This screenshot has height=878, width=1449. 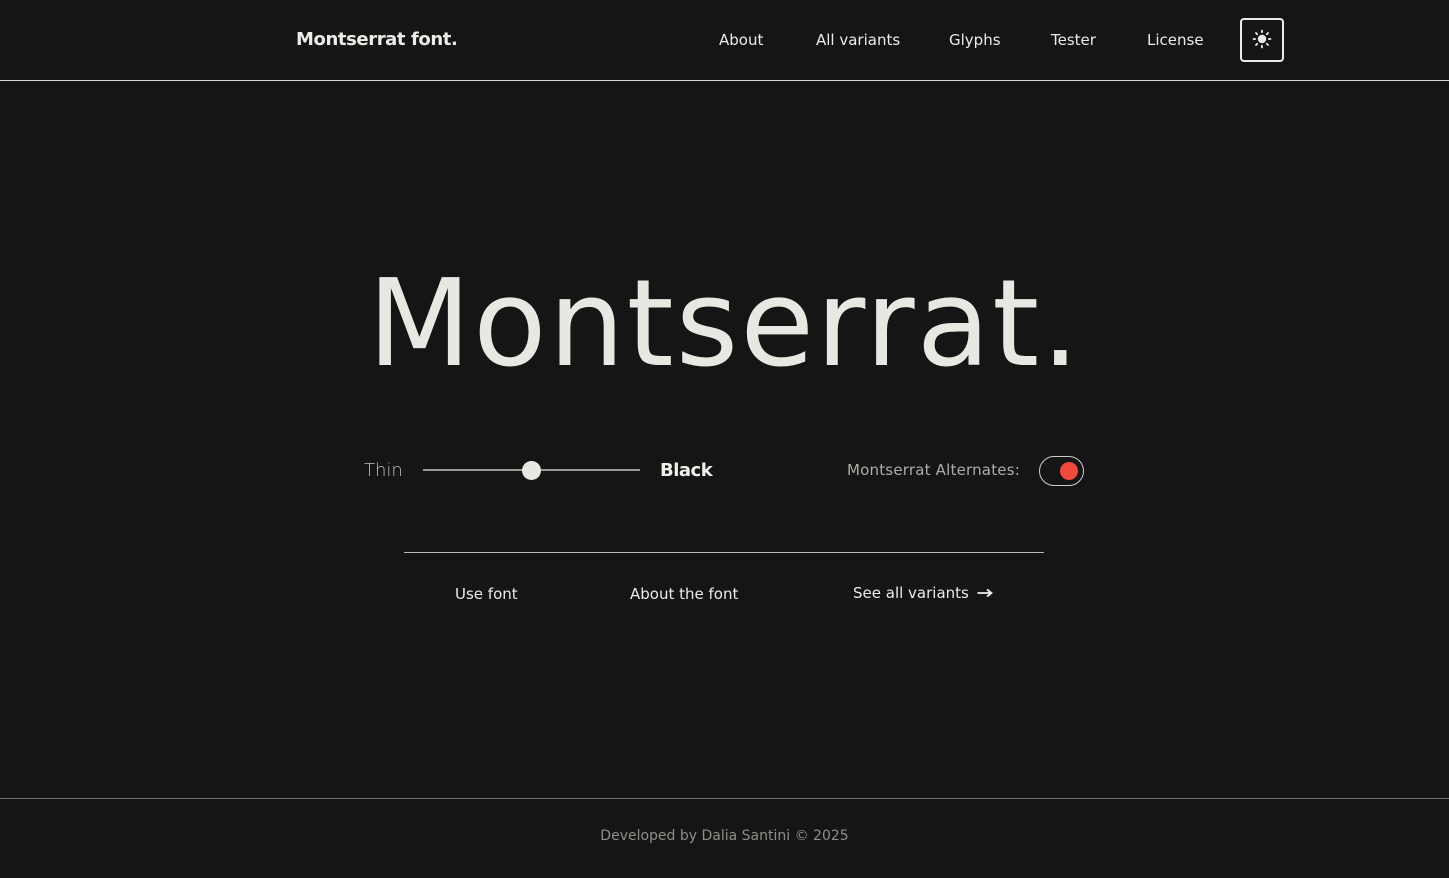 I want to click on weight-max-label: Black, so click(x=686, y=470).